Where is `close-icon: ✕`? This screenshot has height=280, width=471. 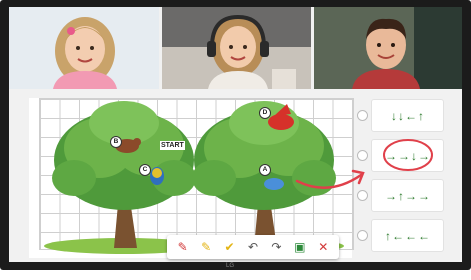
close-icon: ✕ is located at coordinates (323, 247).